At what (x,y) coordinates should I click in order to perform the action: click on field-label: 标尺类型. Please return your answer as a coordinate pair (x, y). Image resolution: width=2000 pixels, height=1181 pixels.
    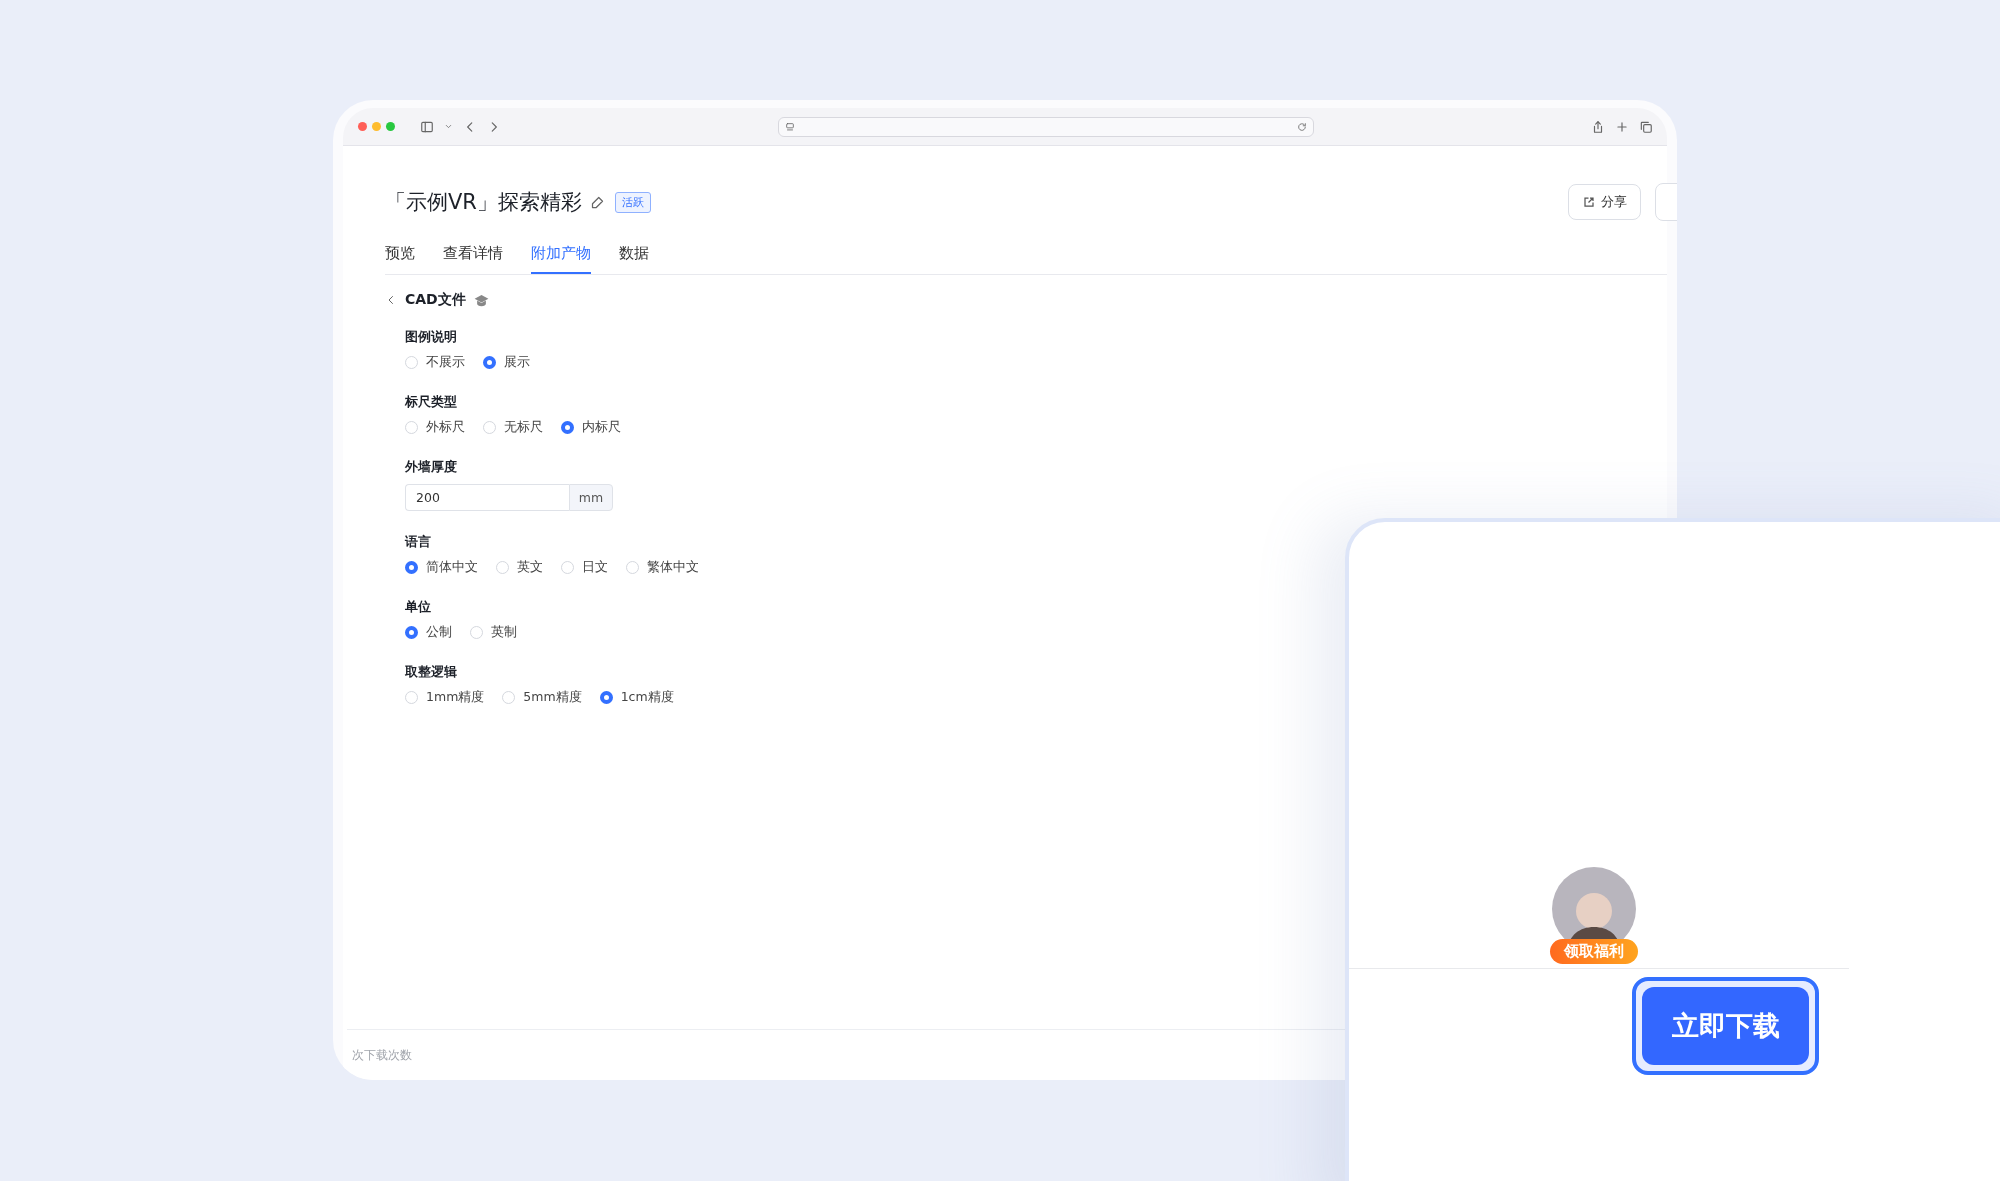
    Looking at the image, I should click on (431, 402).